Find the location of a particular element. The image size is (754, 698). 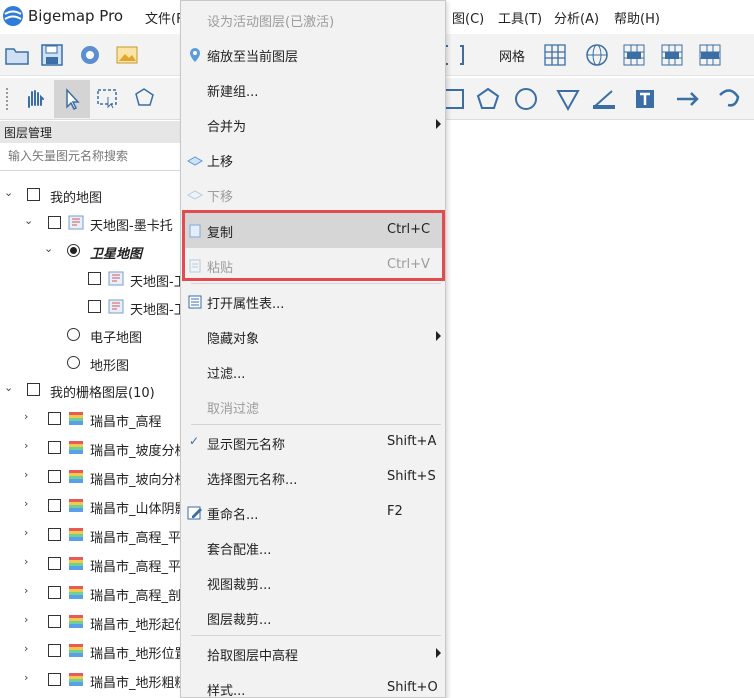

menu-item-cancel-filter: 取消过滤 is located at coordinates (313, 406).